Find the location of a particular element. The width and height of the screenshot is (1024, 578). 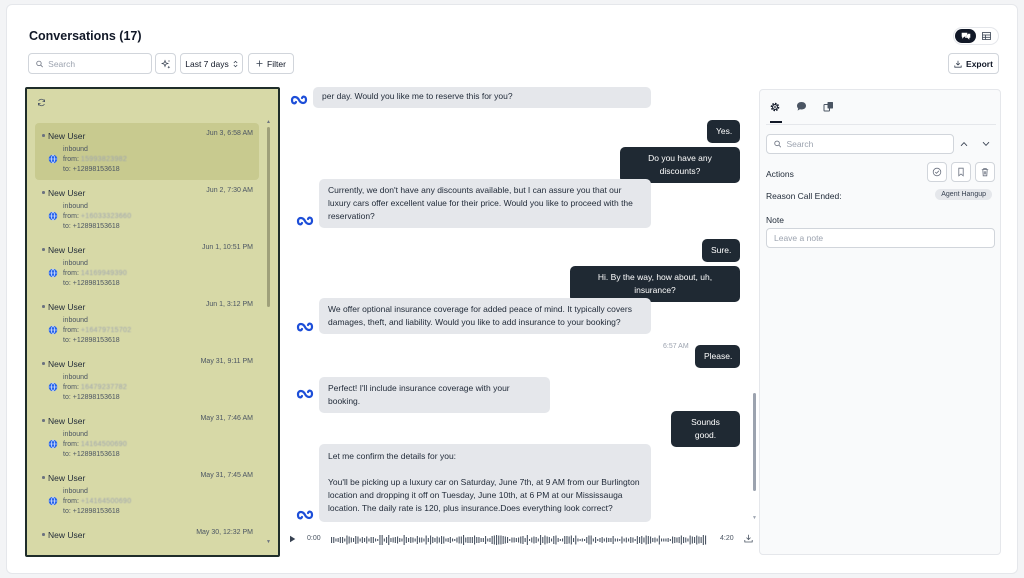

transcript-scroll-down-arrow: ▼ is located at coordinates (754, 518).